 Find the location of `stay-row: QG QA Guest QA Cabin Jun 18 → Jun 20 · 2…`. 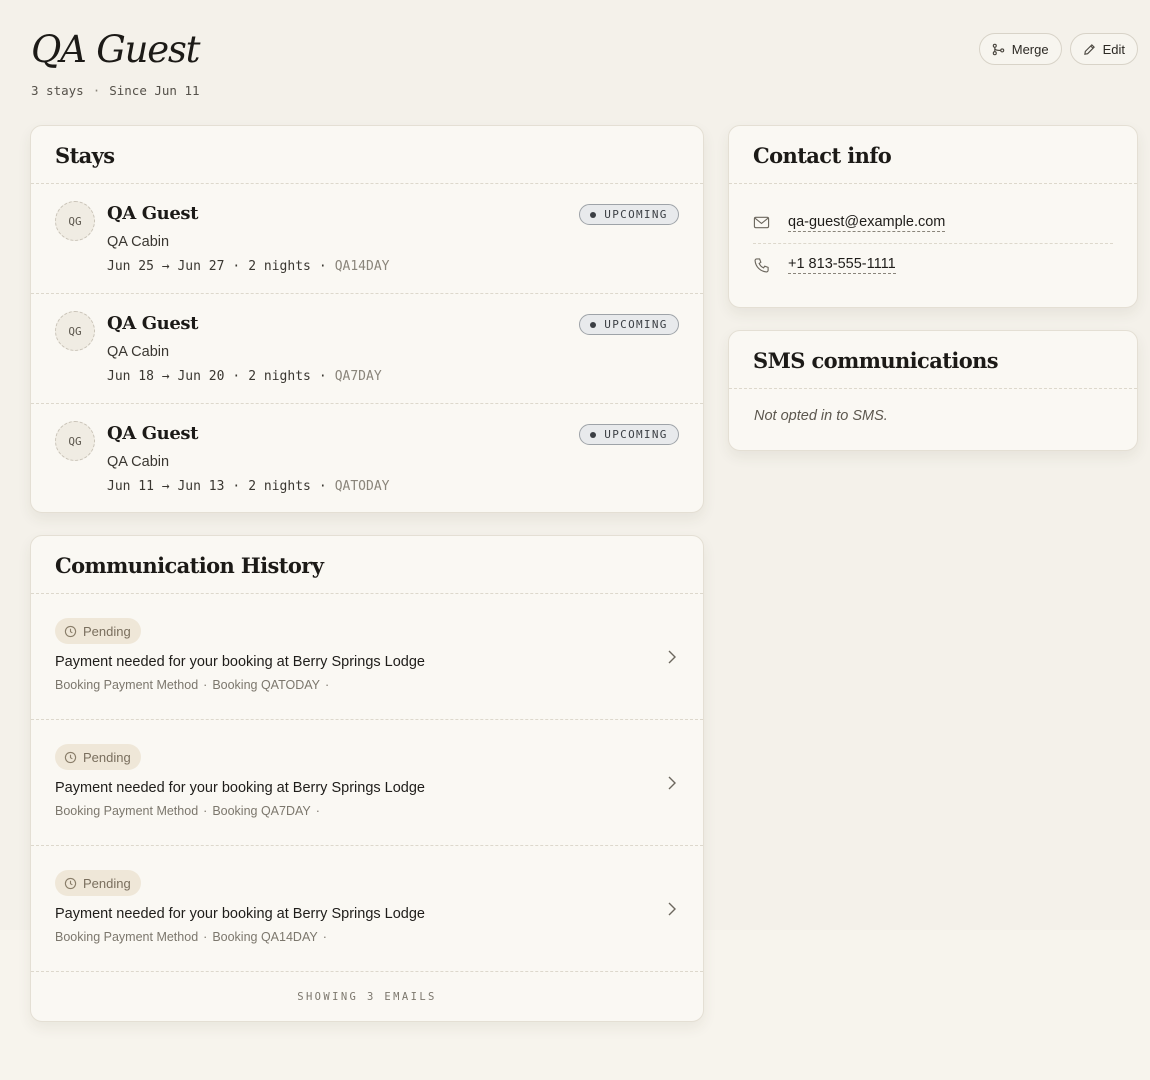

stay-row: QG QA Guest QA Cabin Jun 18 → Jun 20 · 2… is located at coordinates (367, 349).